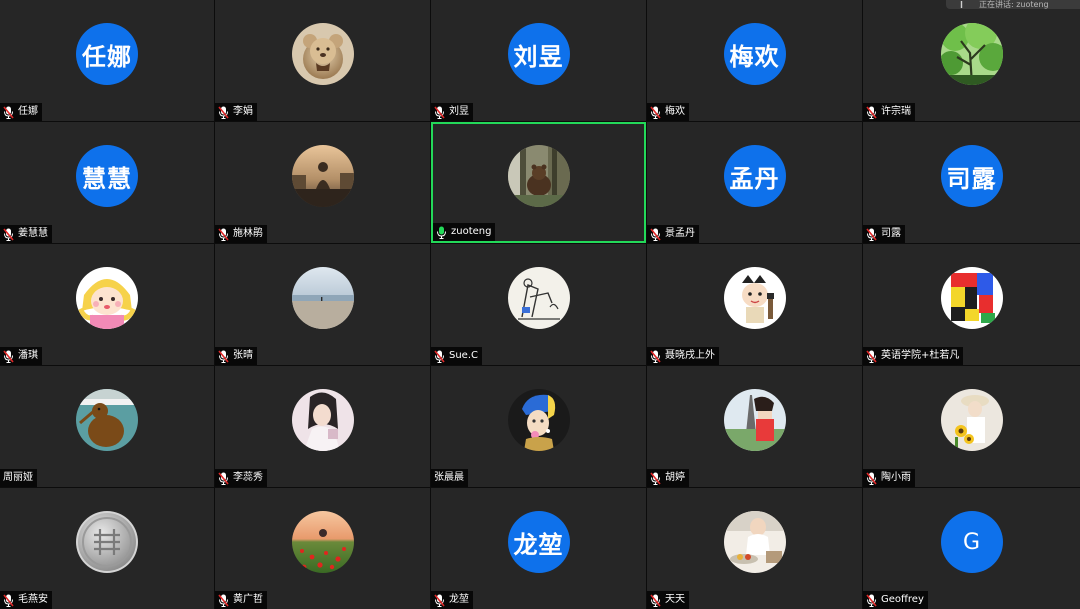  What do you see at coordinates (538, 542) in the screenshot?
I see `initials-avatar: 龙堃` at bounding box center [538, 542].